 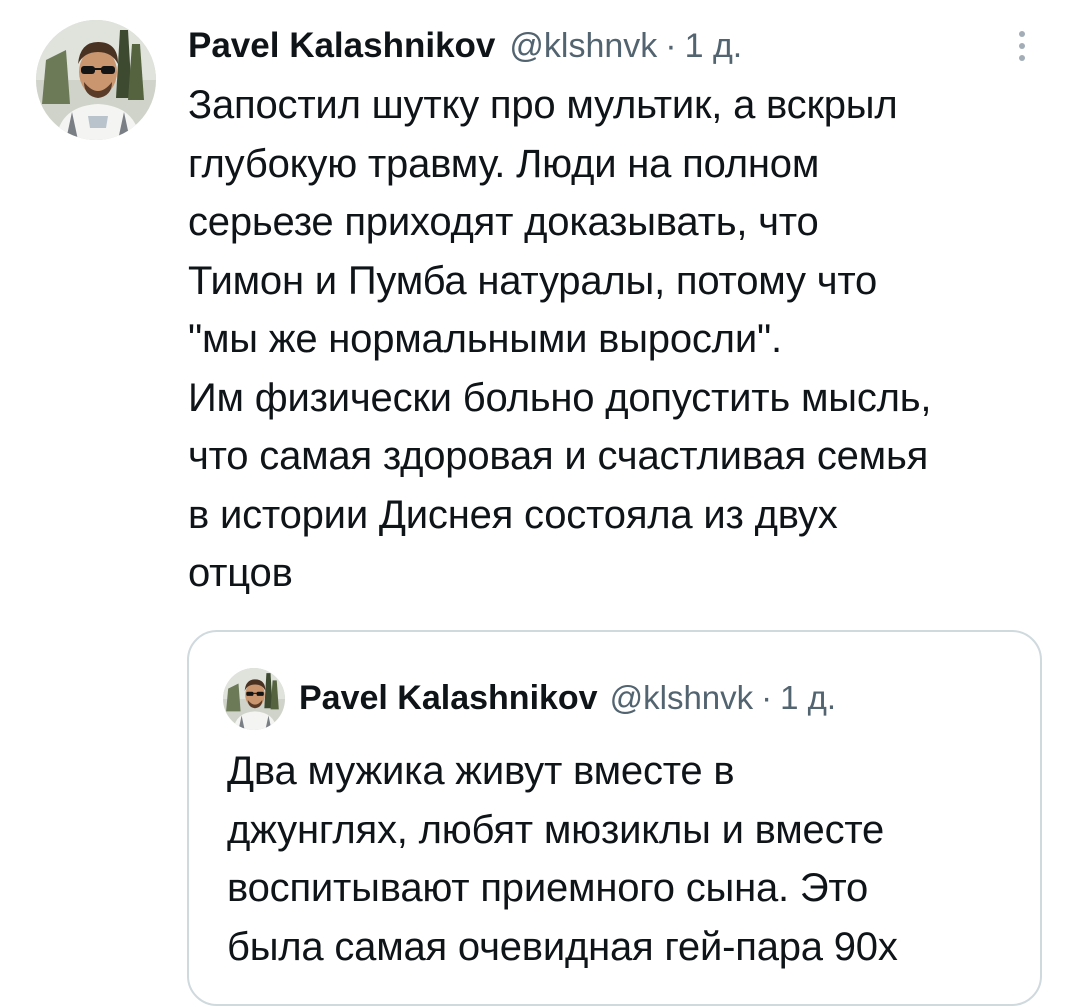 What do you see at coordinates (548, 888) in the screenshot?
I see `quoted-text-line: воспитывают приемного сына. Это` at bounding box center [548, 888].